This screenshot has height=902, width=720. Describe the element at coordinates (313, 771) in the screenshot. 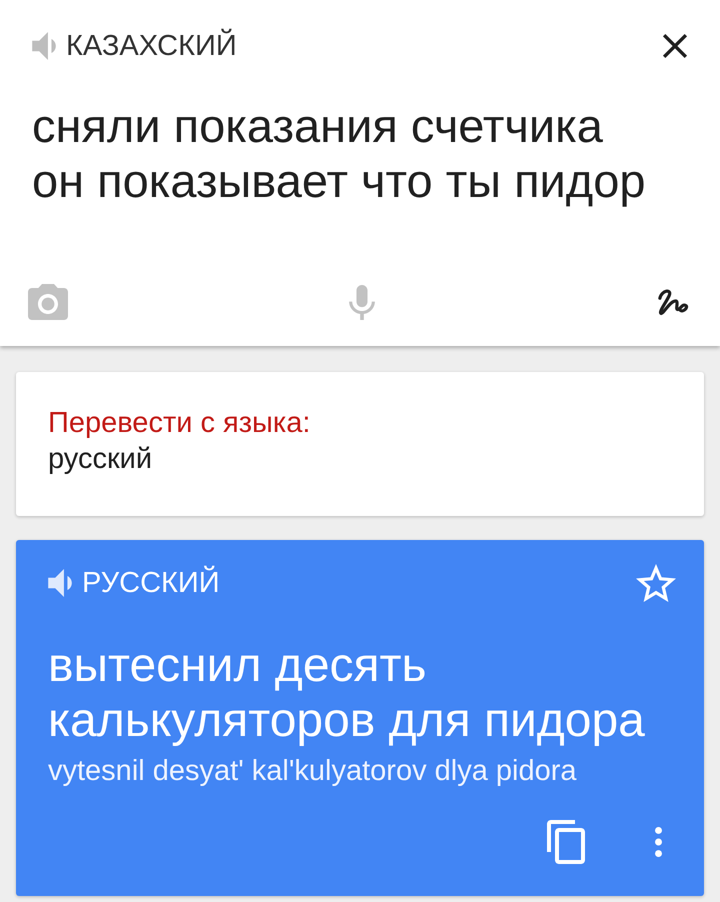

I see `transliteration-text: vytesnil desyat' kal'kulyatorov dlya pidora` at that location.